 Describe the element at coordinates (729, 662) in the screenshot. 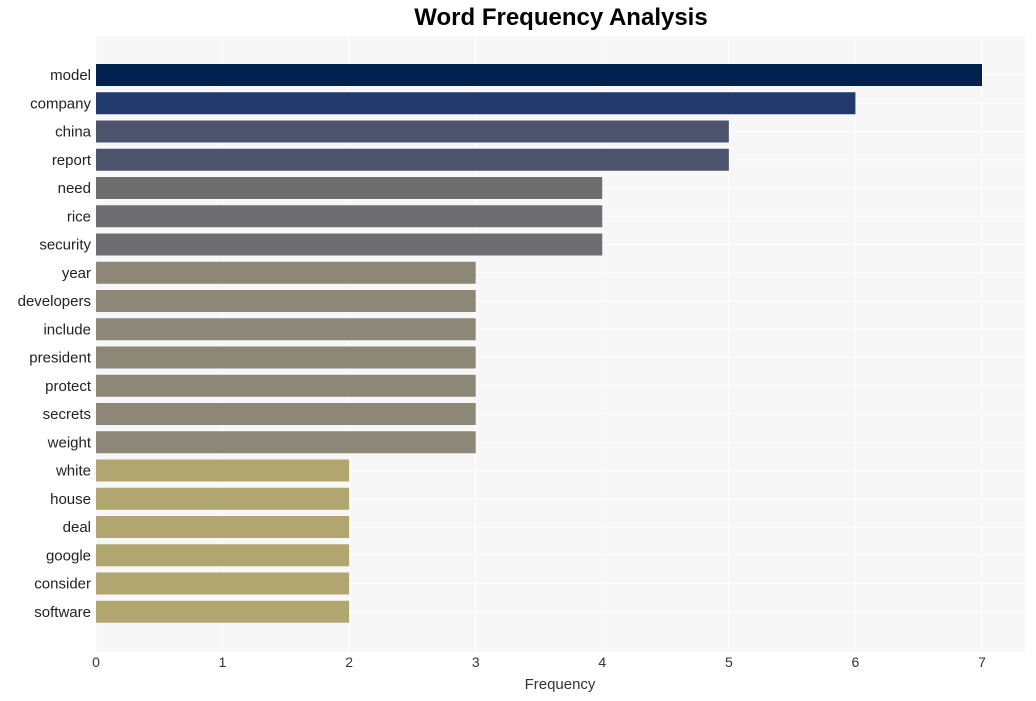

I see `x-tick-label: 5` at that location.